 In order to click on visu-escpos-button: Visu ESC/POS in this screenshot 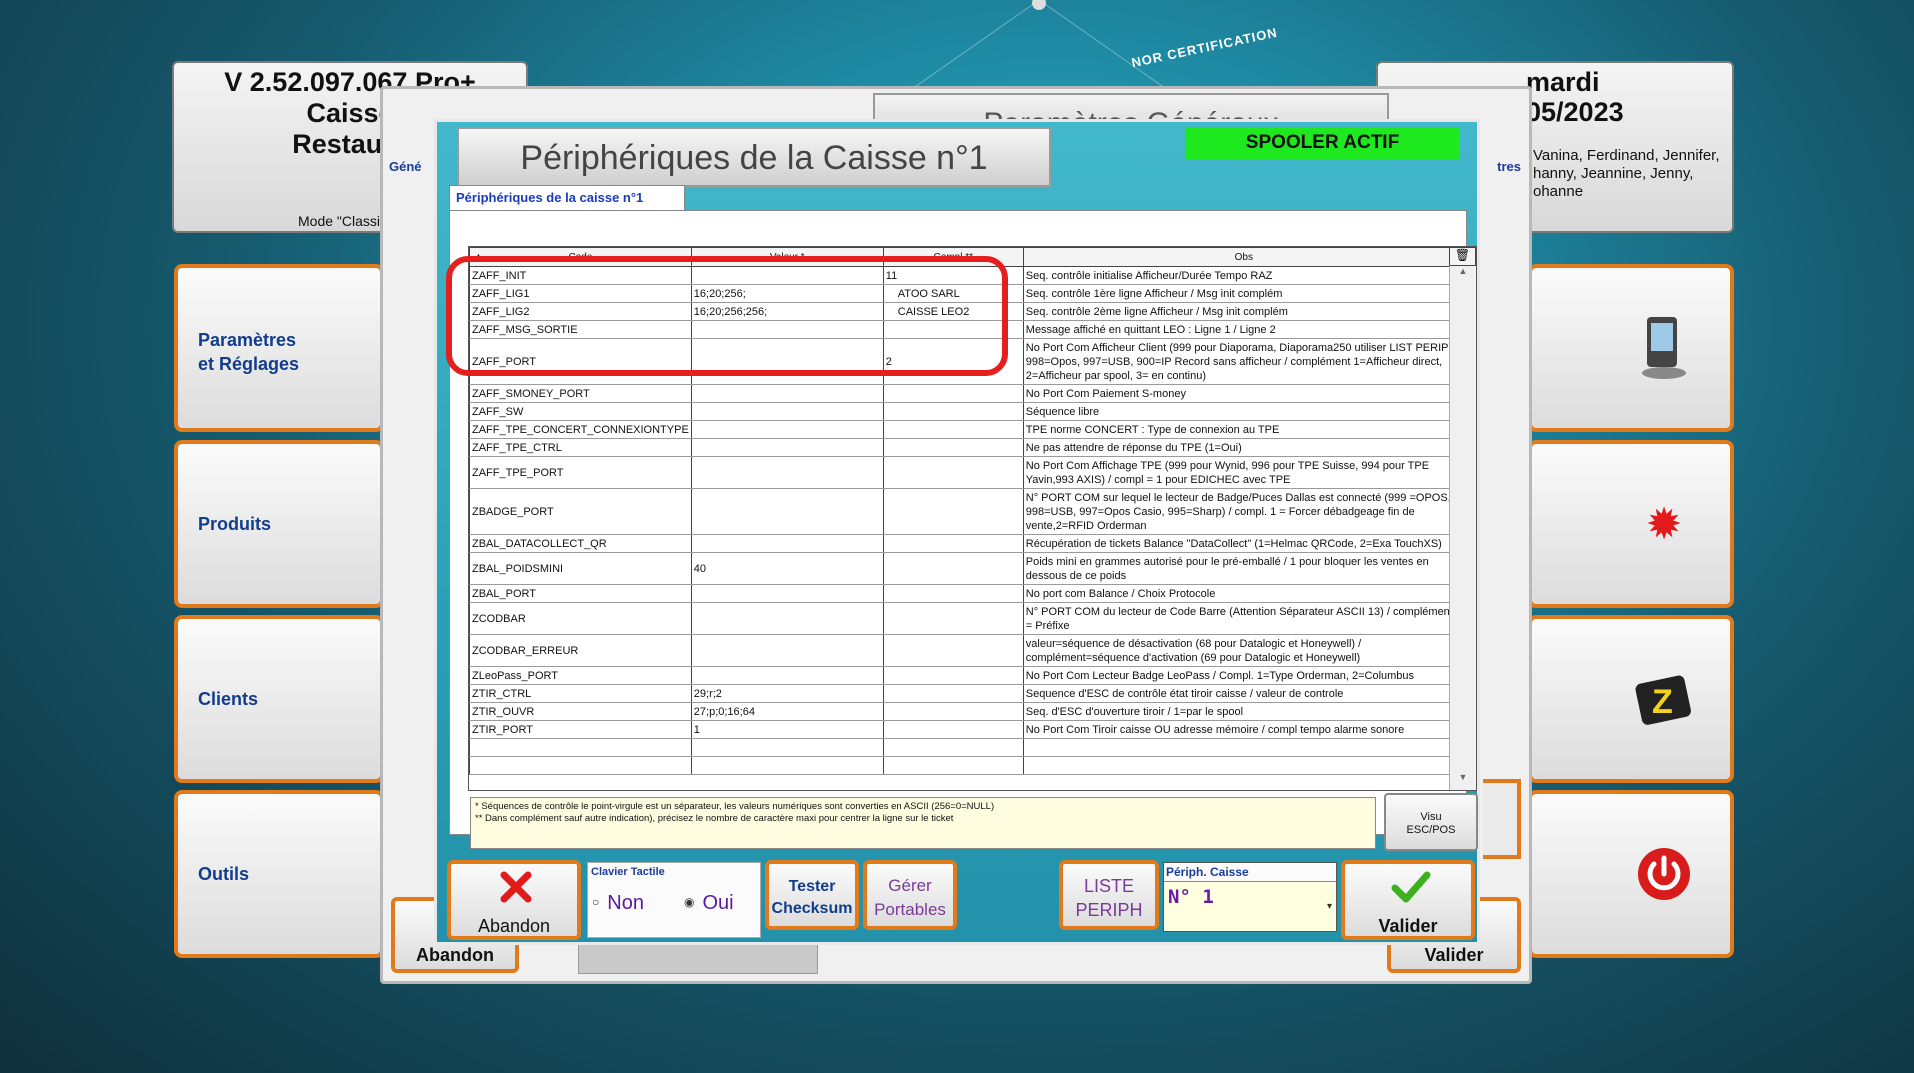, I will do `click(1431, 822)`.